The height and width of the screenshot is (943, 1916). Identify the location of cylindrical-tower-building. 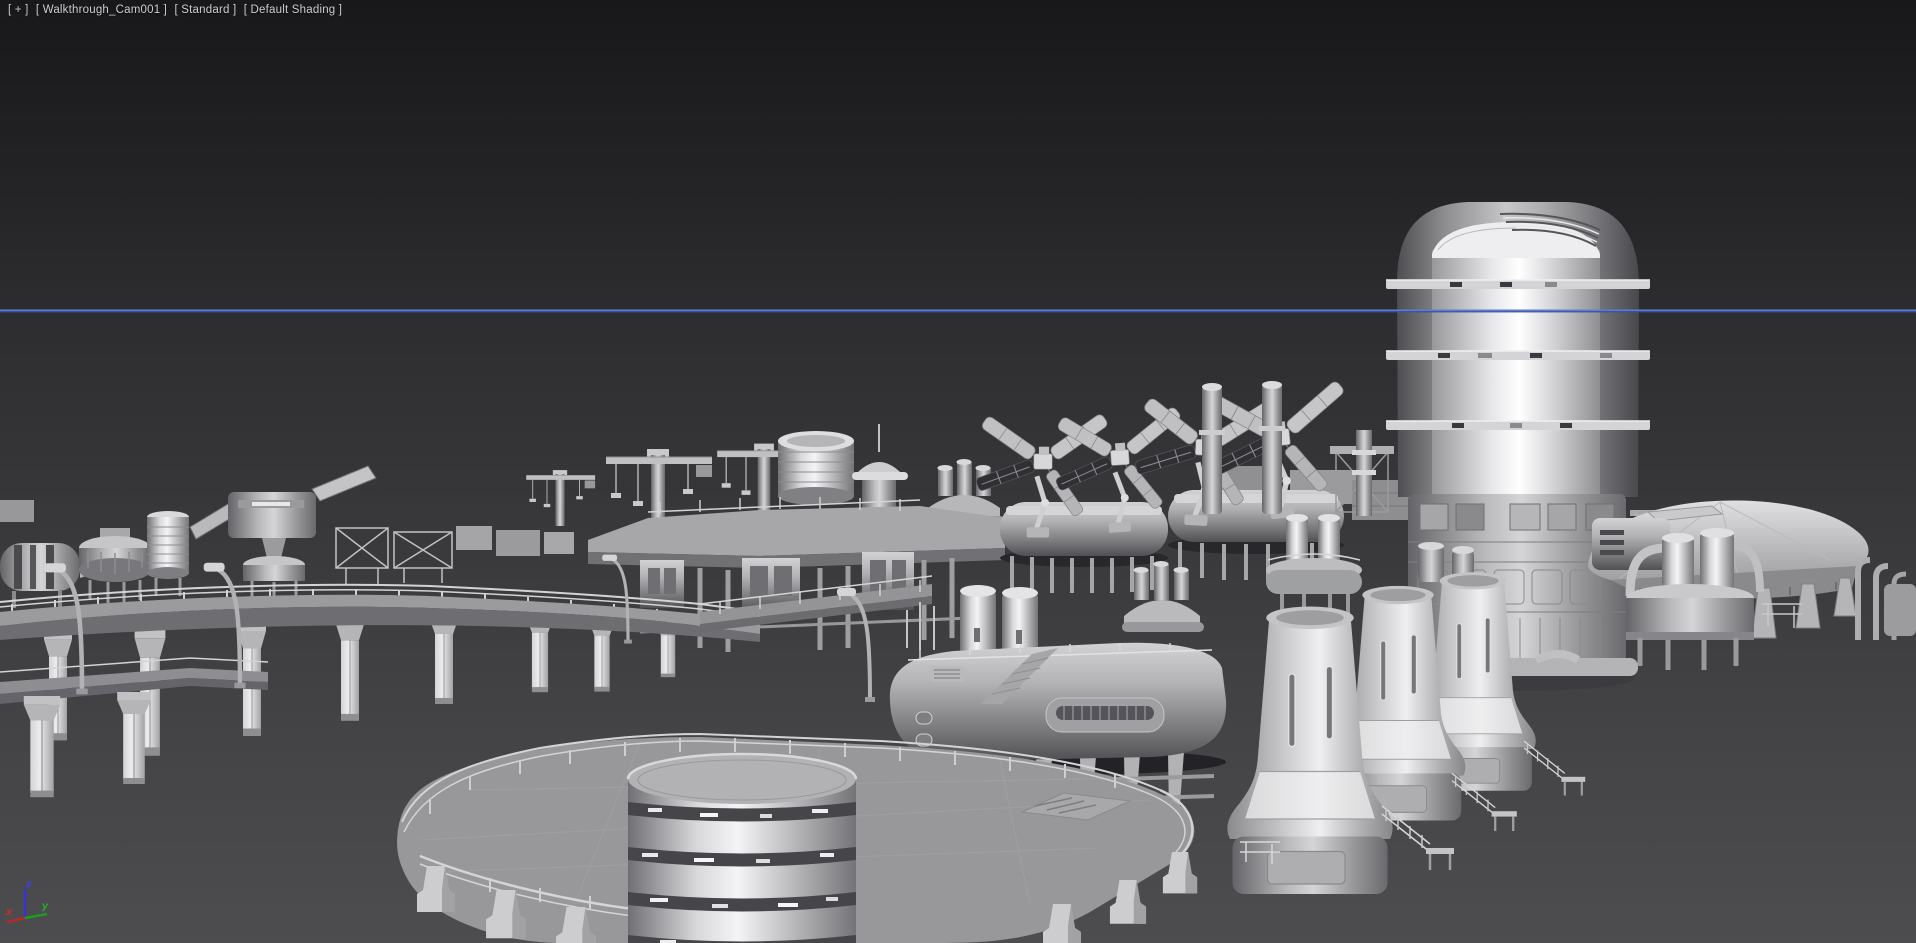
(742, 847).